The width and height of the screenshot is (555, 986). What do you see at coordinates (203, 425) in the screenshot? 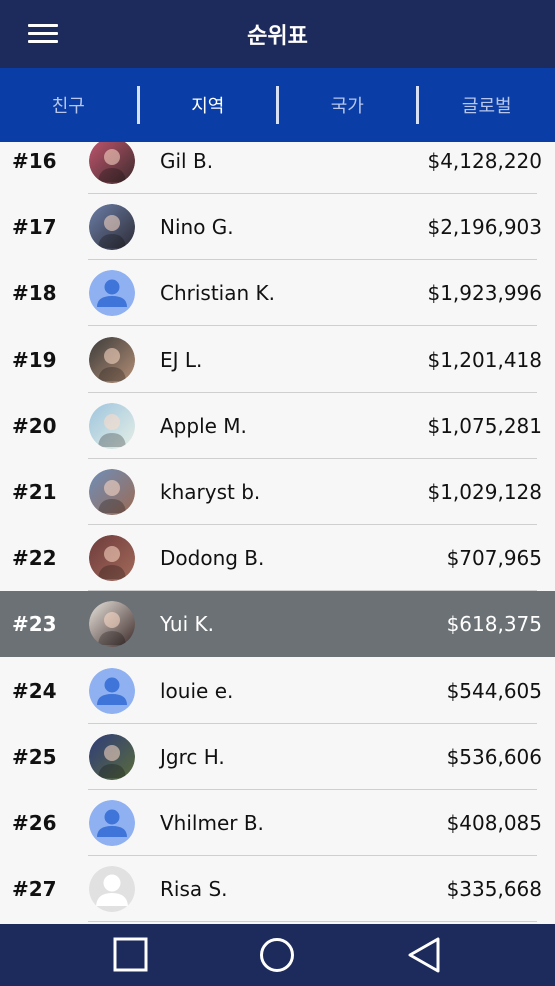
I see `player-name: Apple M.` at bounding box center [203, 425].